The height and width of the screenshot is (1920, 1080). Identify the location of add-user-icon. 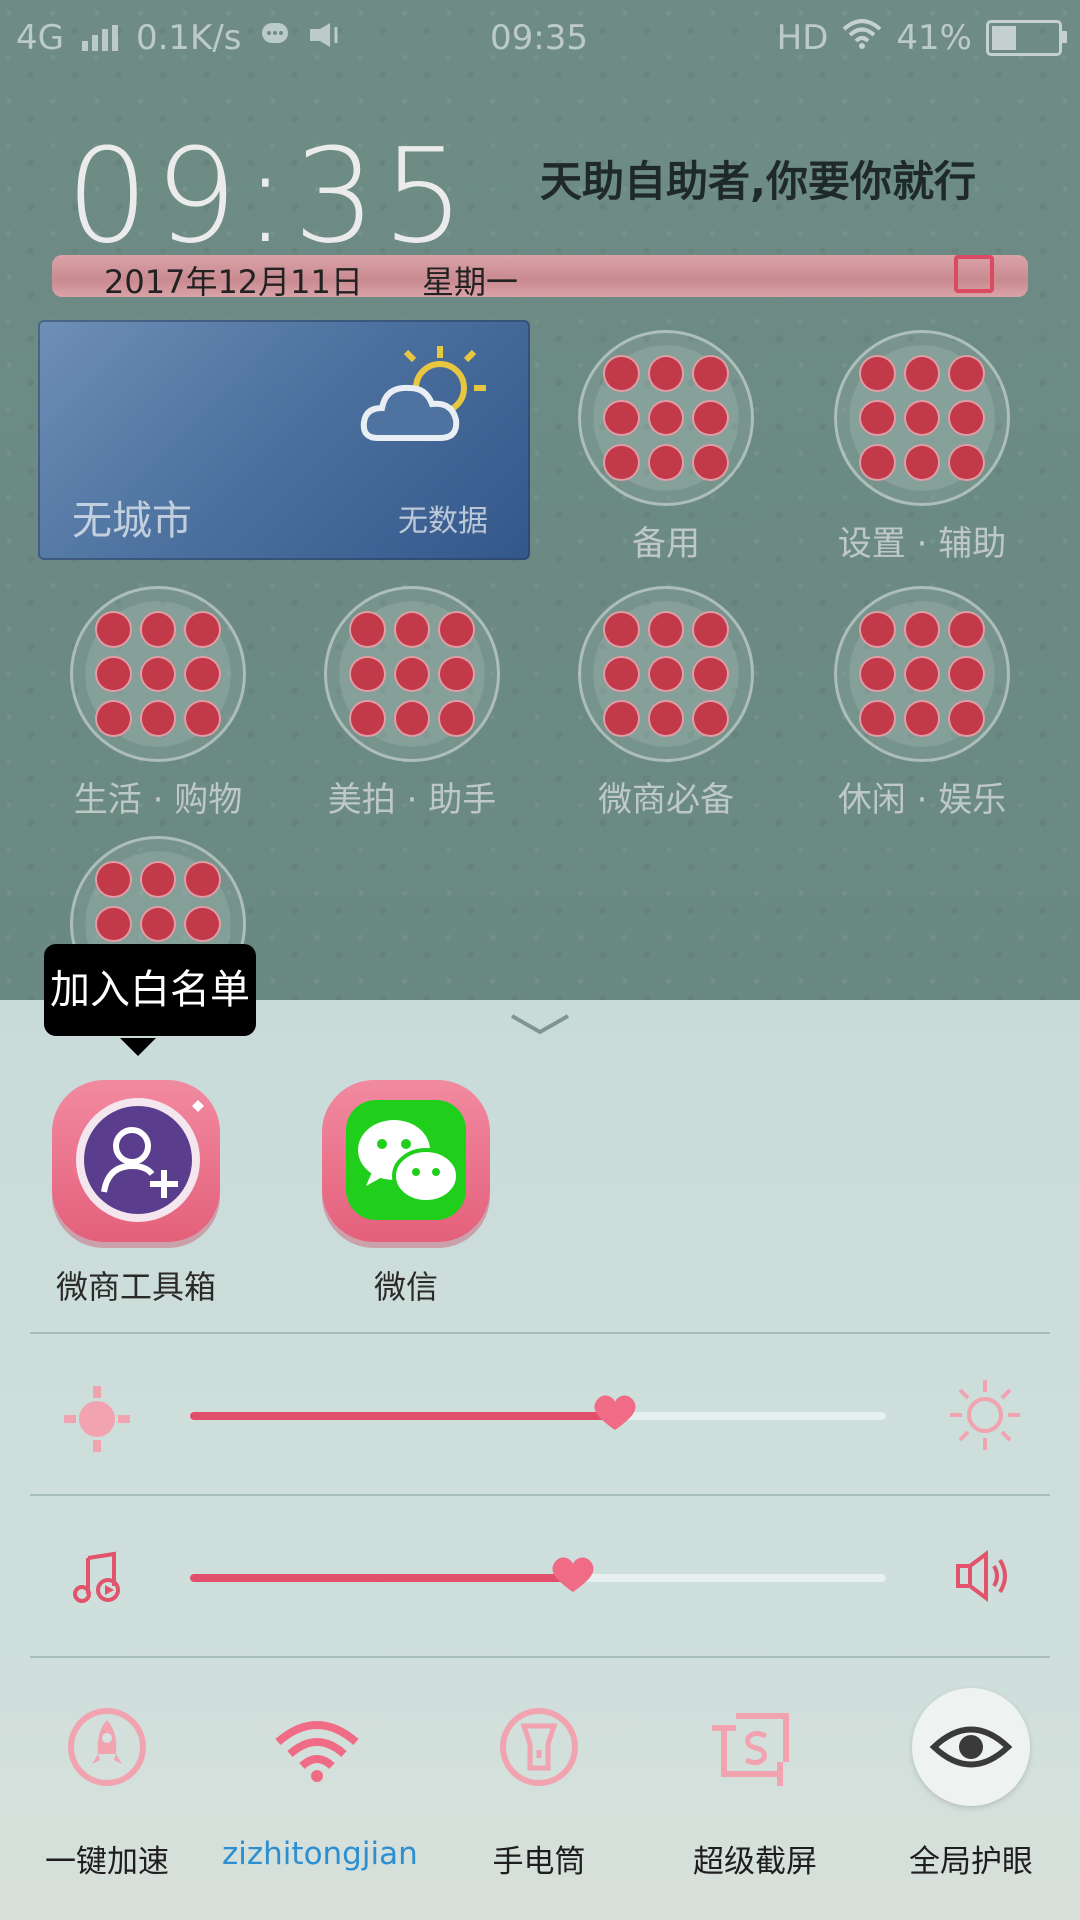
(140, 1160).